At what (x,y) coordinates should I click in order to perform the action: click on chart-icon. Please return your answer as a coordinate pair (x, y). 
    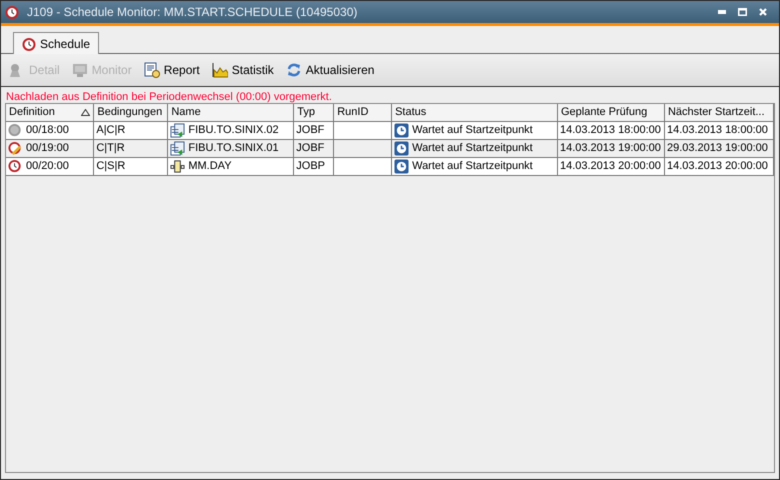
    Looking at the image, I should click on (220, 70).